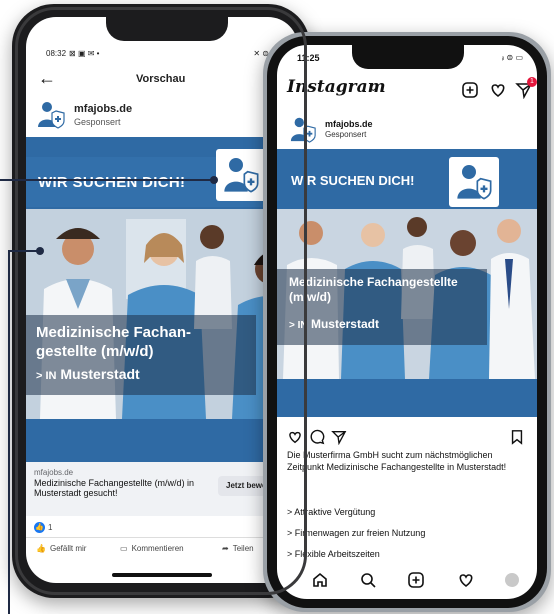  What do you see at coordinates (124, 548) in the screenshot?
I see `comment-icon: ▭` at bounding box center [124, 548].